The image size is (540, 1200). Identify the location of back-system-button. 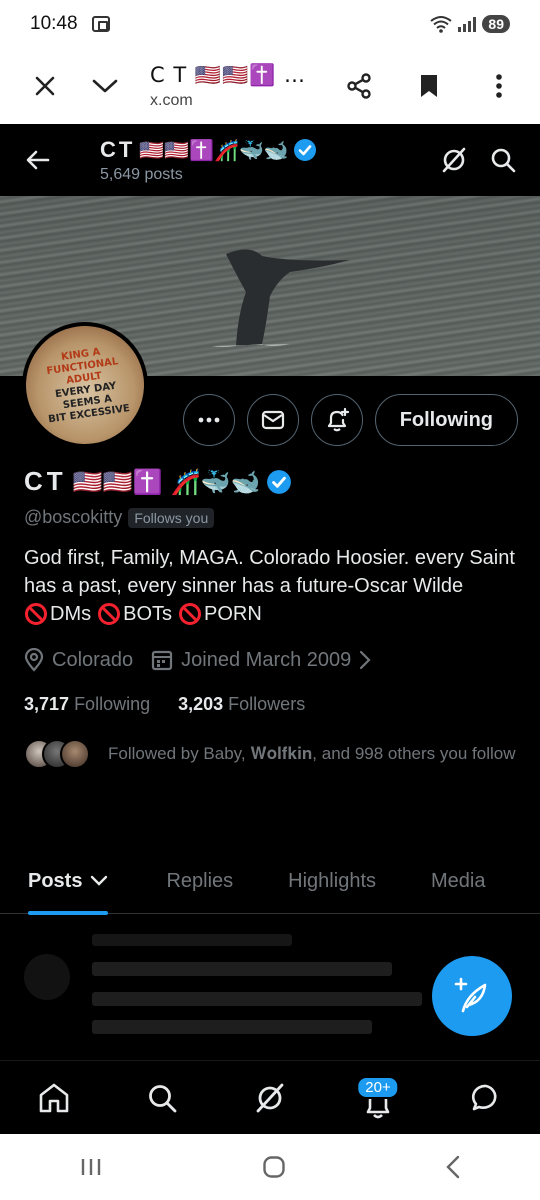
(453, 1167).